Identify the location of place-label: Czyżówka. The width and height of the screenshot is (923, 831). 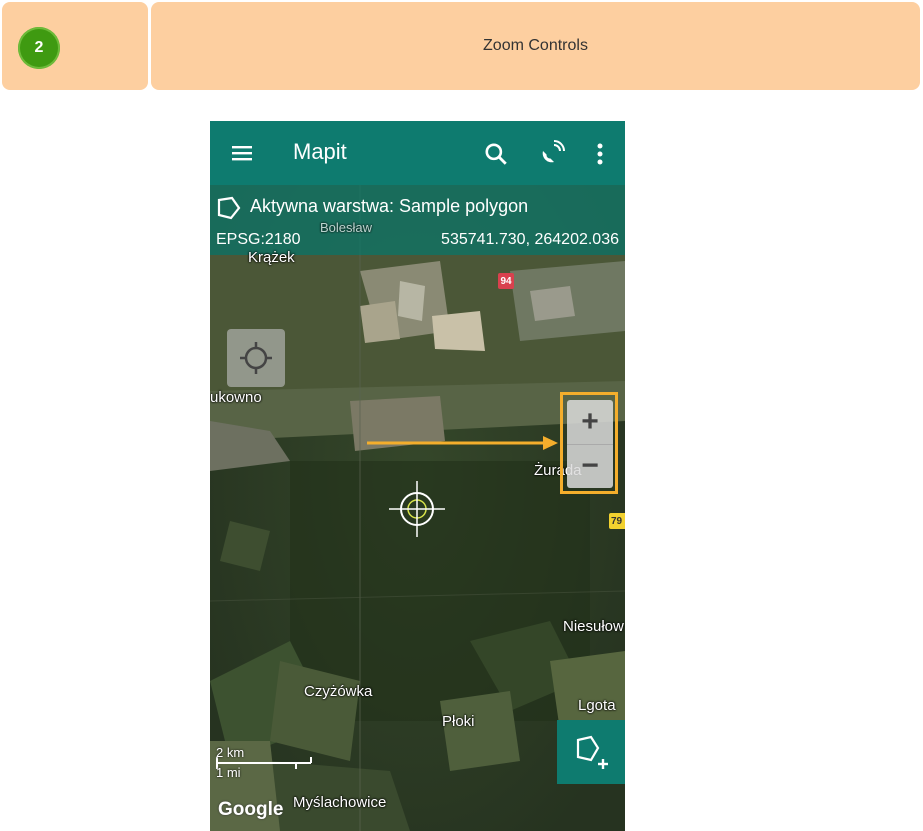
(338, 691).